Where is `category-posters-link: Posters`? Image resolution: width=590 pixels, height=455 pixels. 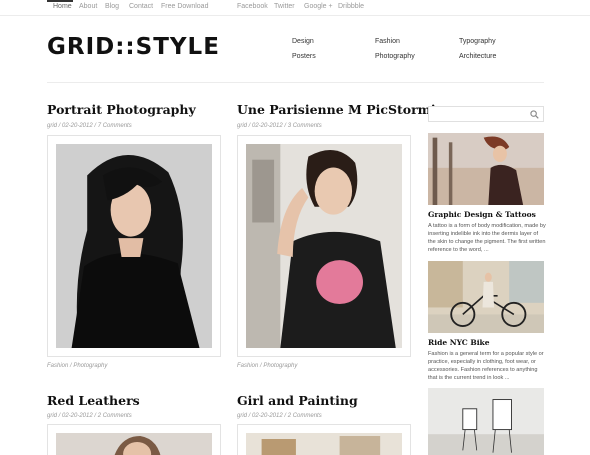
category-posters-link: Posters is located at coordinates (304, 56).